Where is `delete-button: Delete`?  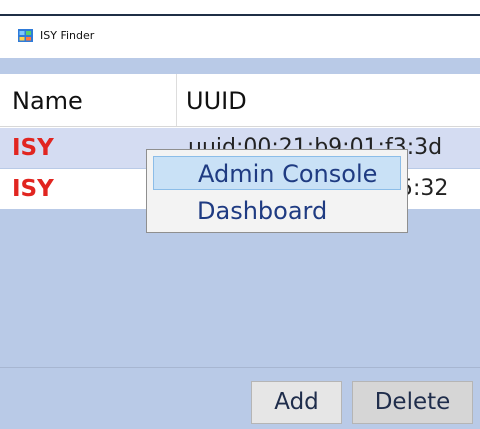 delete-button: Delete is located at coordinates (412, 402).